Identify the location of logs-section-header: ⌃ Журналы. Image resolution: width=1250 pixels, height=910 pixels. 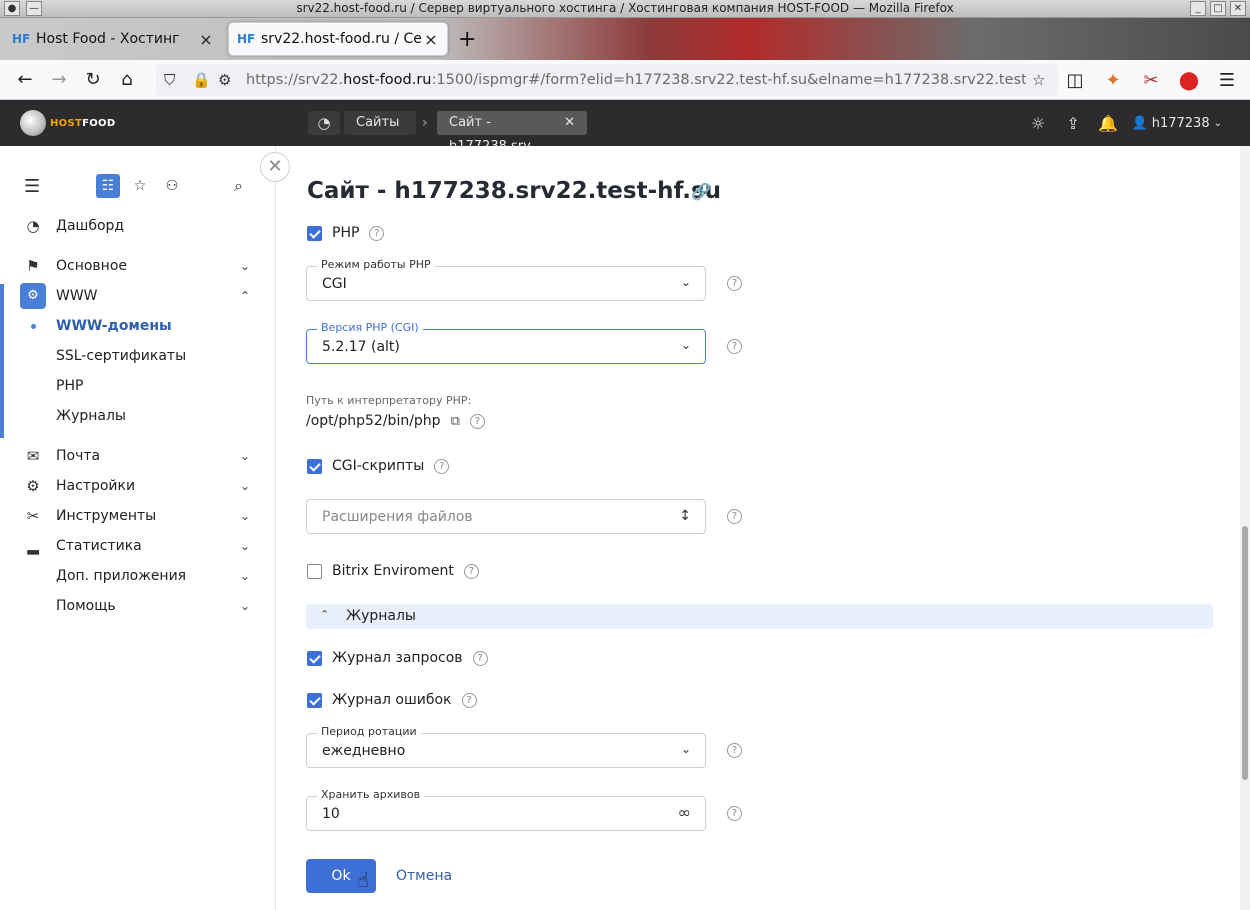
(759, 616).